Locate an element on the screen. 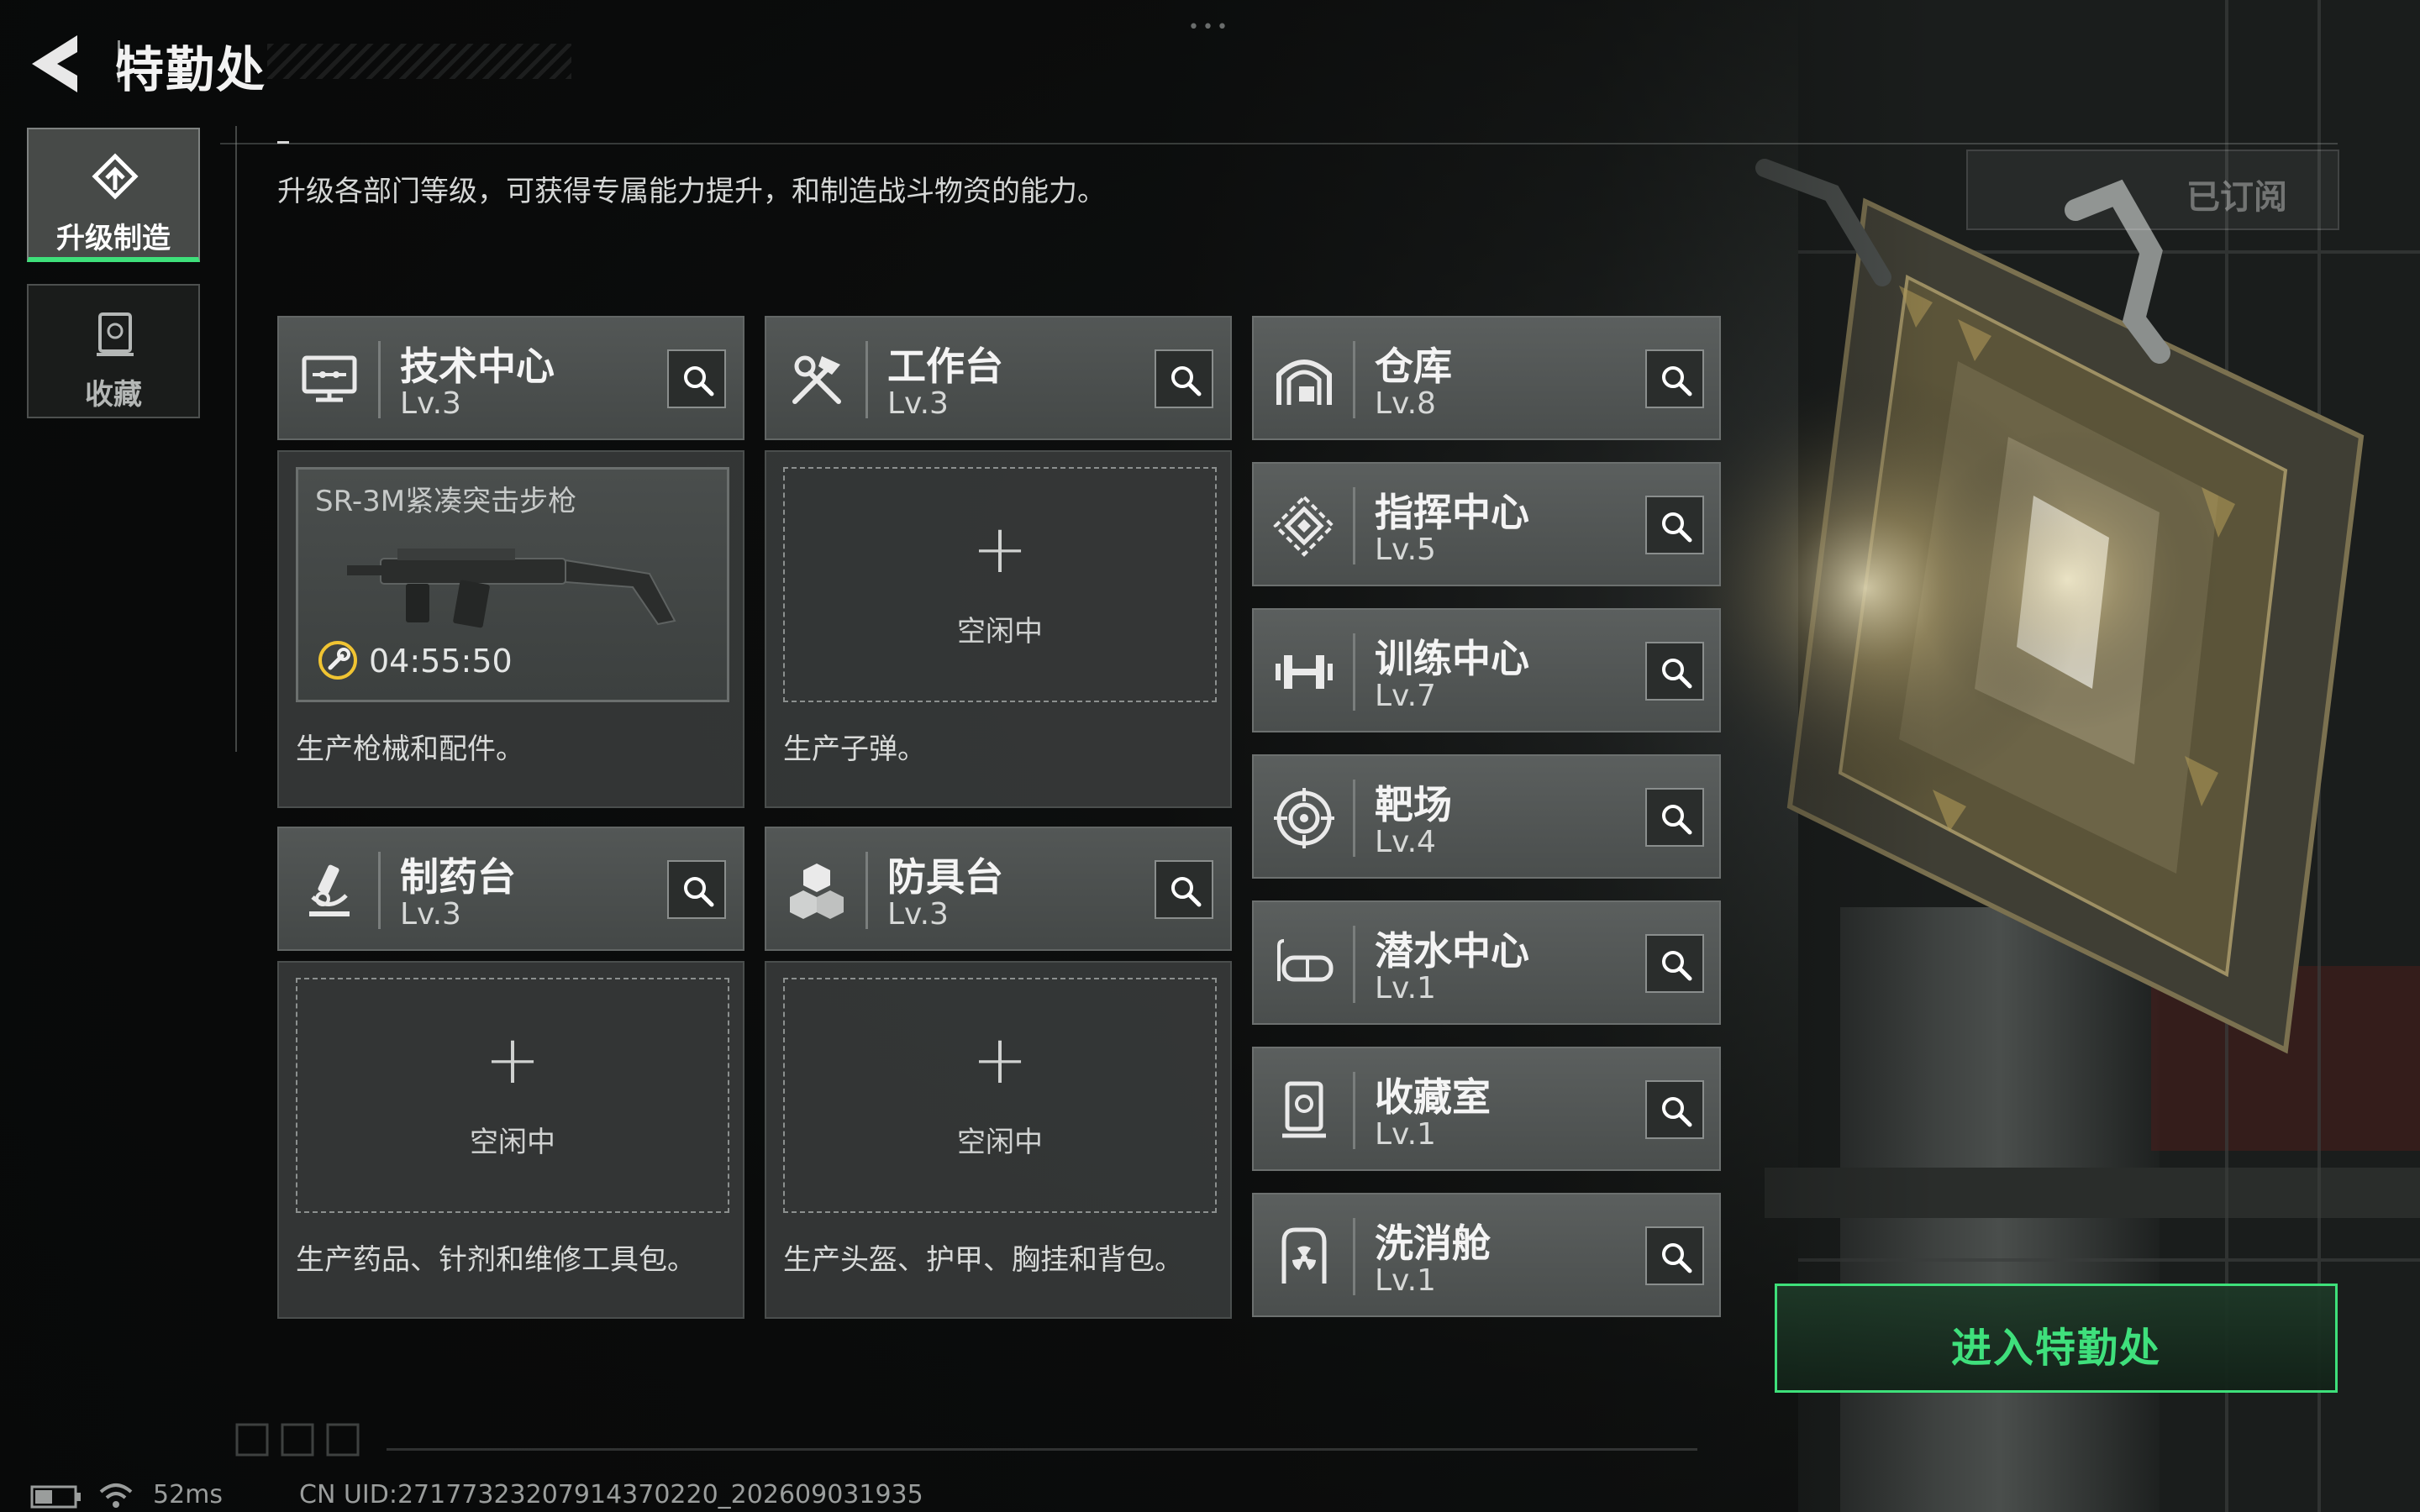  card-title: 技术中心 is located at coordinates (478, 366).